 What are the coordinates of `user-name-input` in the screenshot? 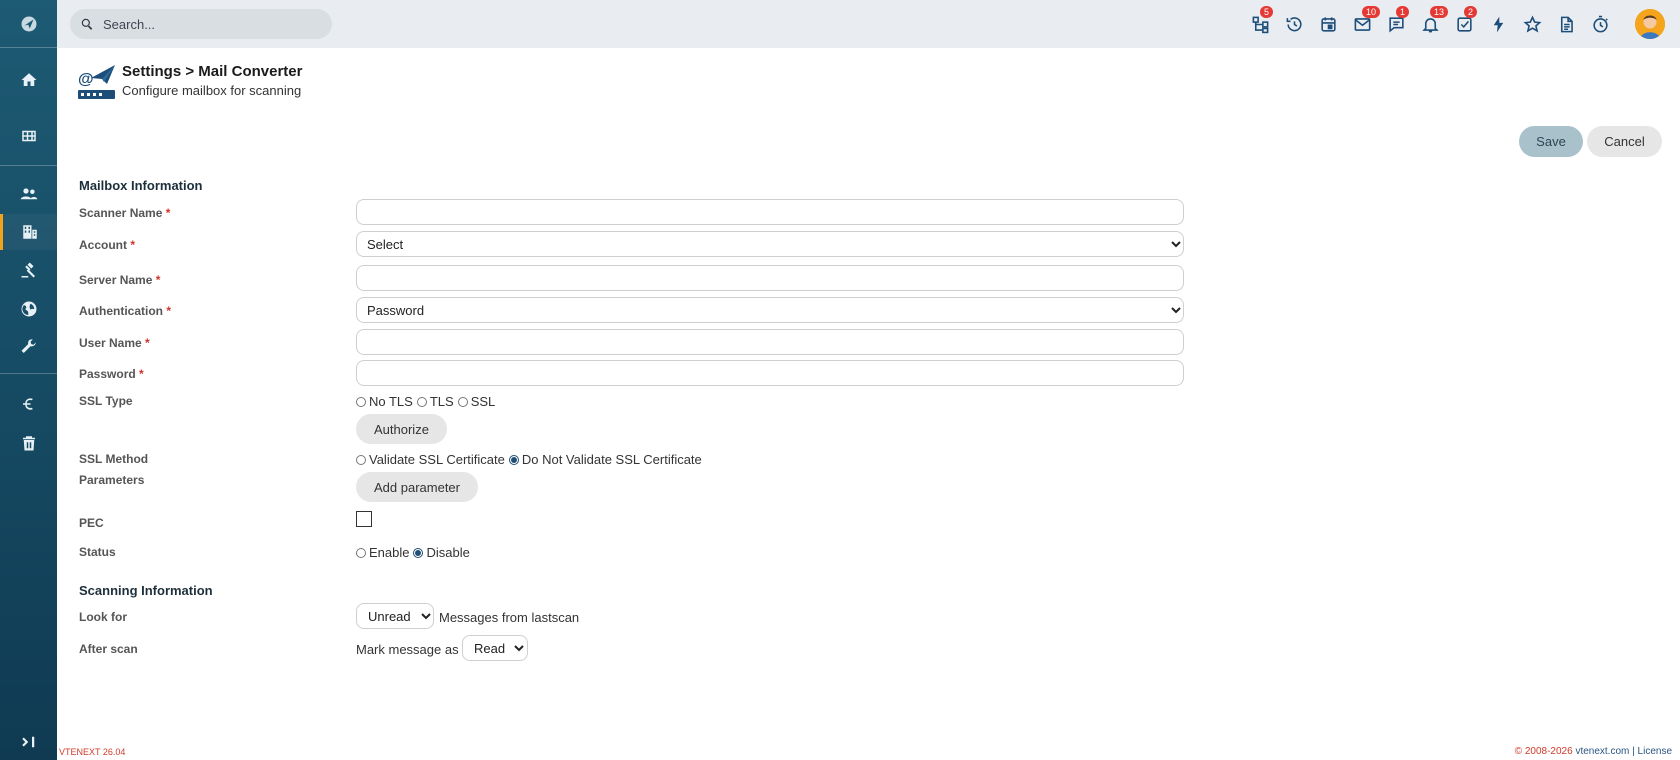 It's located at (770, 342).